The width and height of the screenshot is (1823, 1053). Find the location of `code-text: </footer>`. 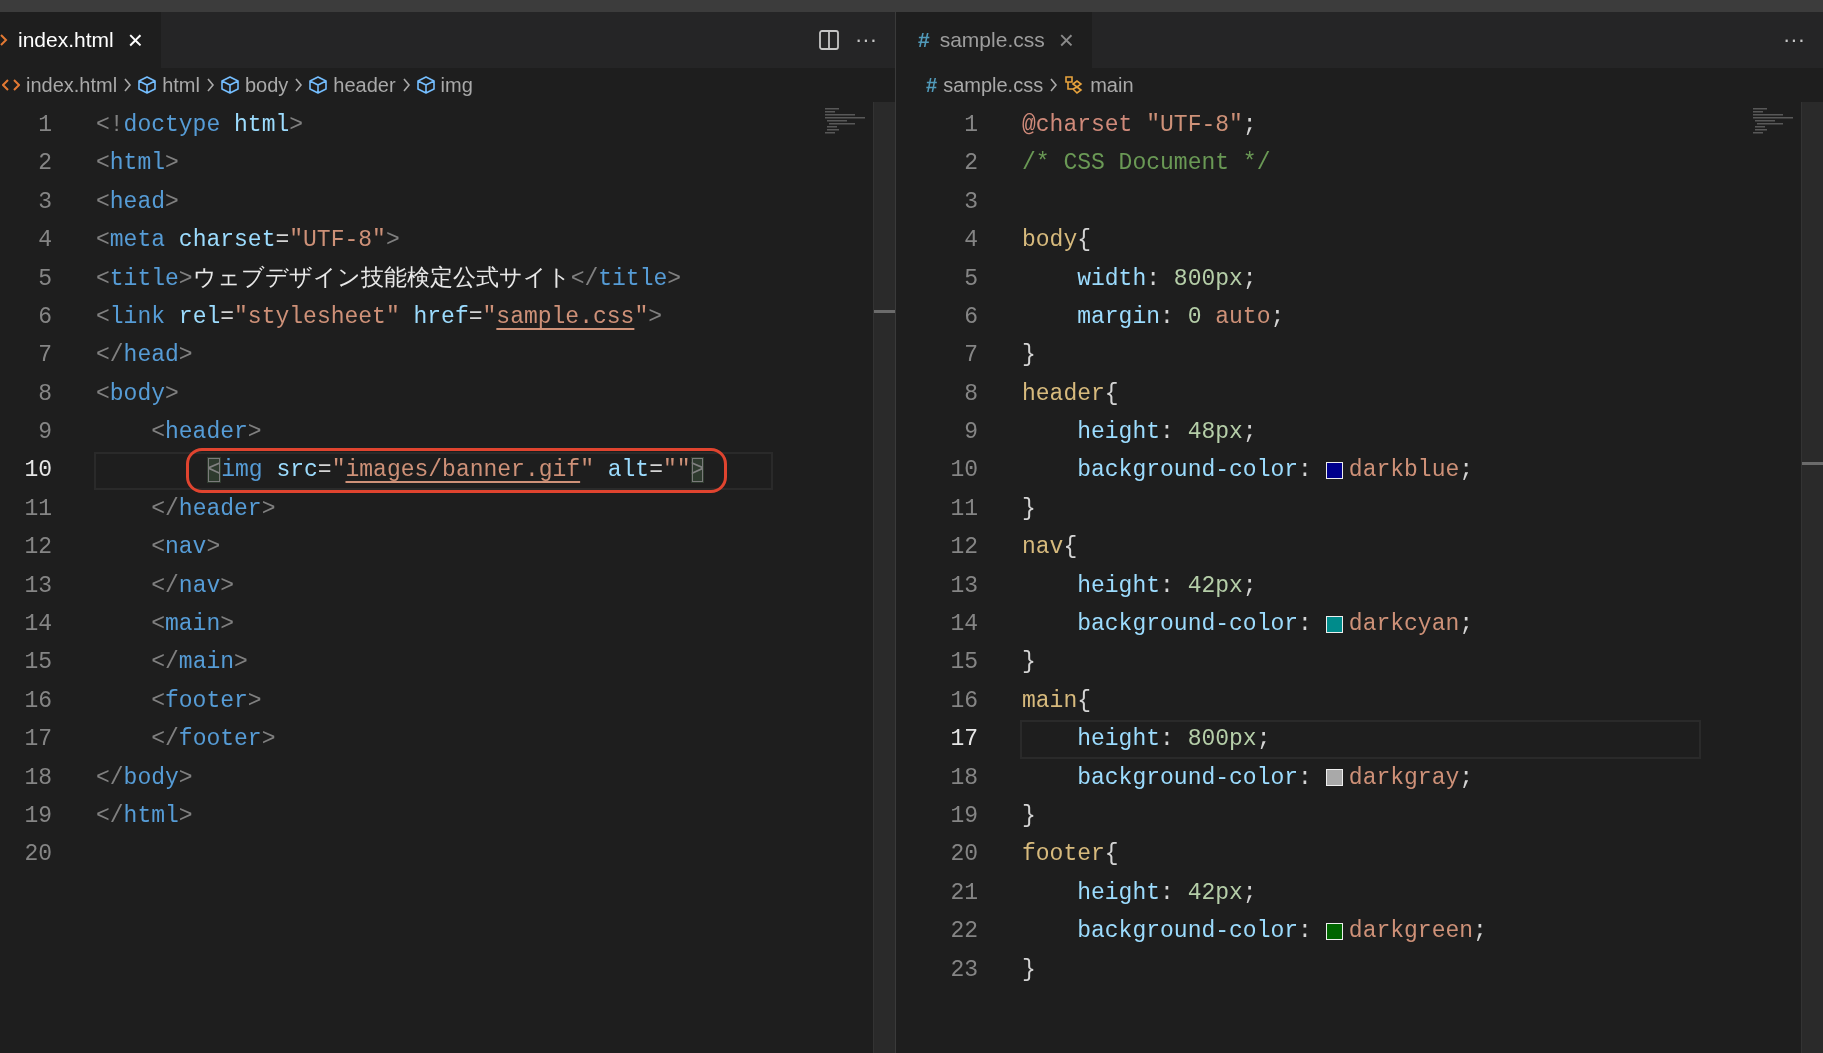

code-text: </footer> is located at coordinates (213, 740).